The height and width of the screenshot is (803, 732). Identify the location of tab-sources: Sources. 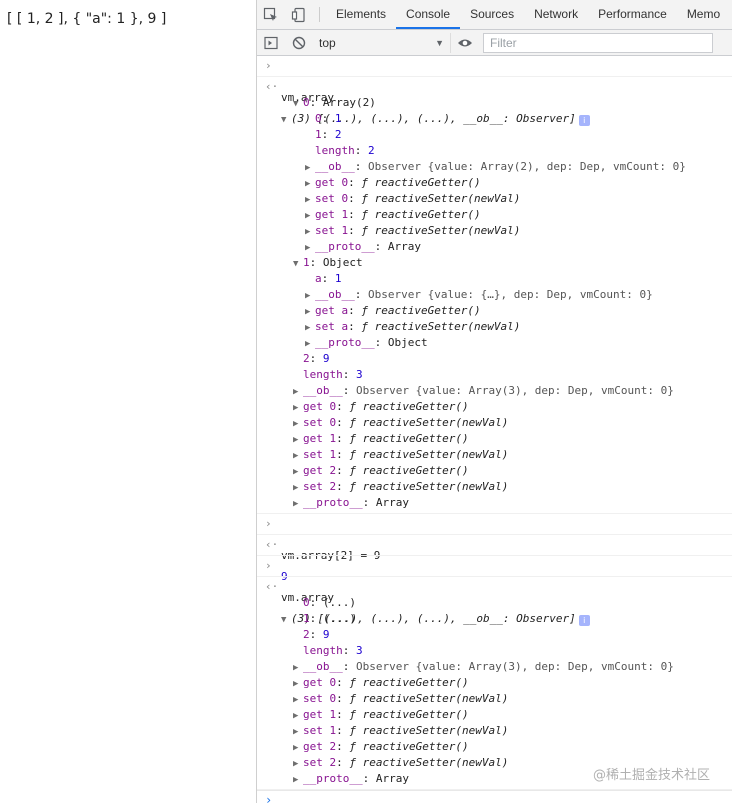
(492, 14).